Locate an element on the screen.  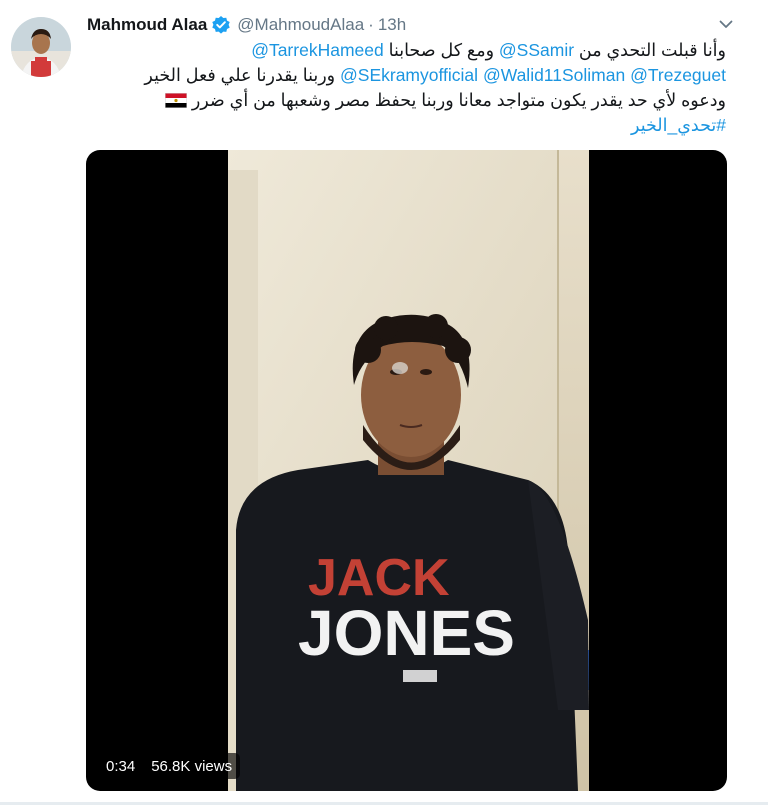
display-name: Mahmoud Alaa is located at coordinates (147, 25).